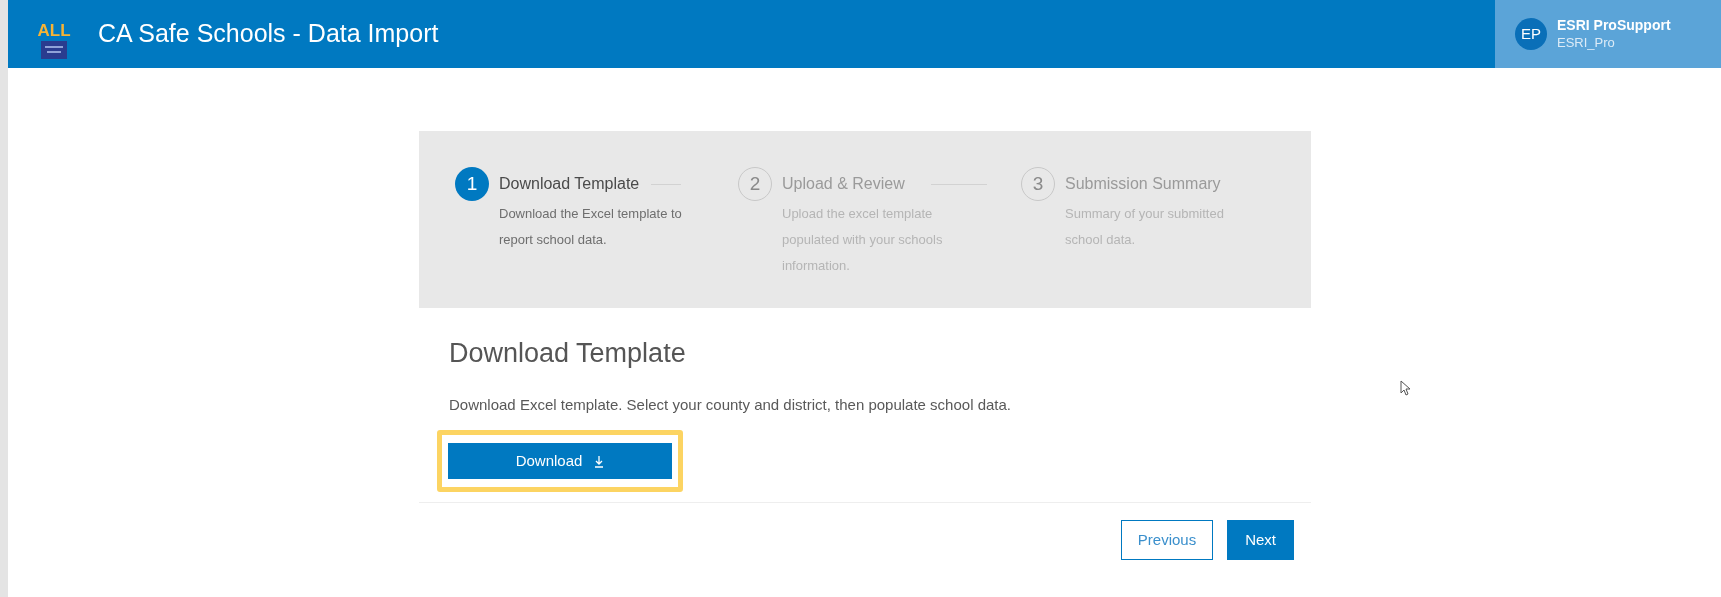 This screenshot has width=1721, height=597. What do you see at coordinates (591, 227) in the screenshot?
I see `step-description: Download the Excel template to report school data.` at bounding box center [591, 227].